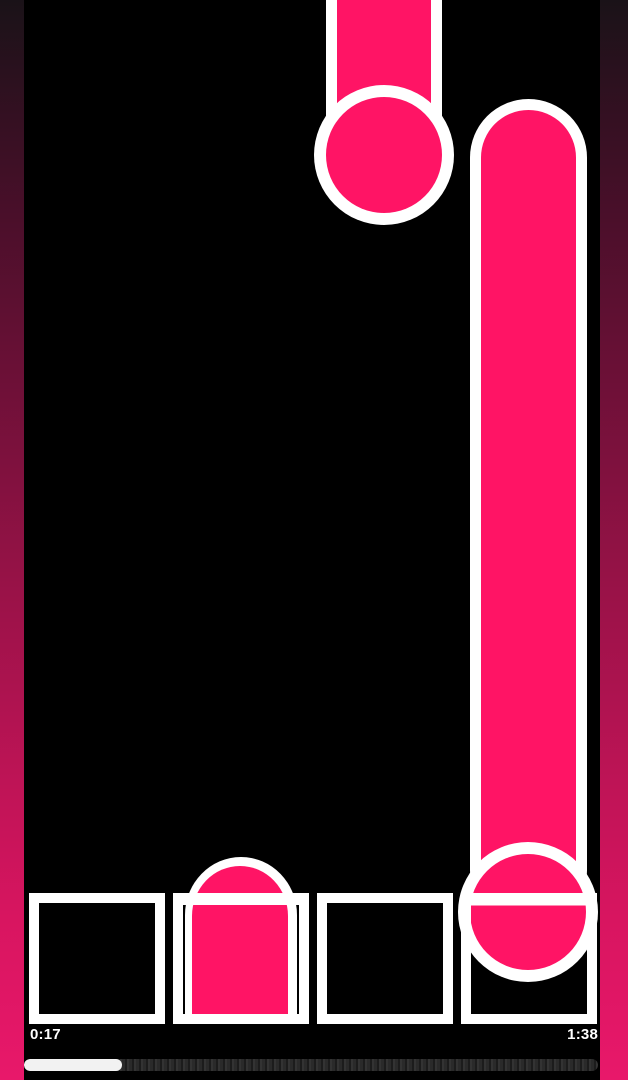 The image size is (628, 1080). What do you see at coordinates (73, 1065) in the screenshot?
I see `song-progress-fill` at bounding box center [73, 1065].